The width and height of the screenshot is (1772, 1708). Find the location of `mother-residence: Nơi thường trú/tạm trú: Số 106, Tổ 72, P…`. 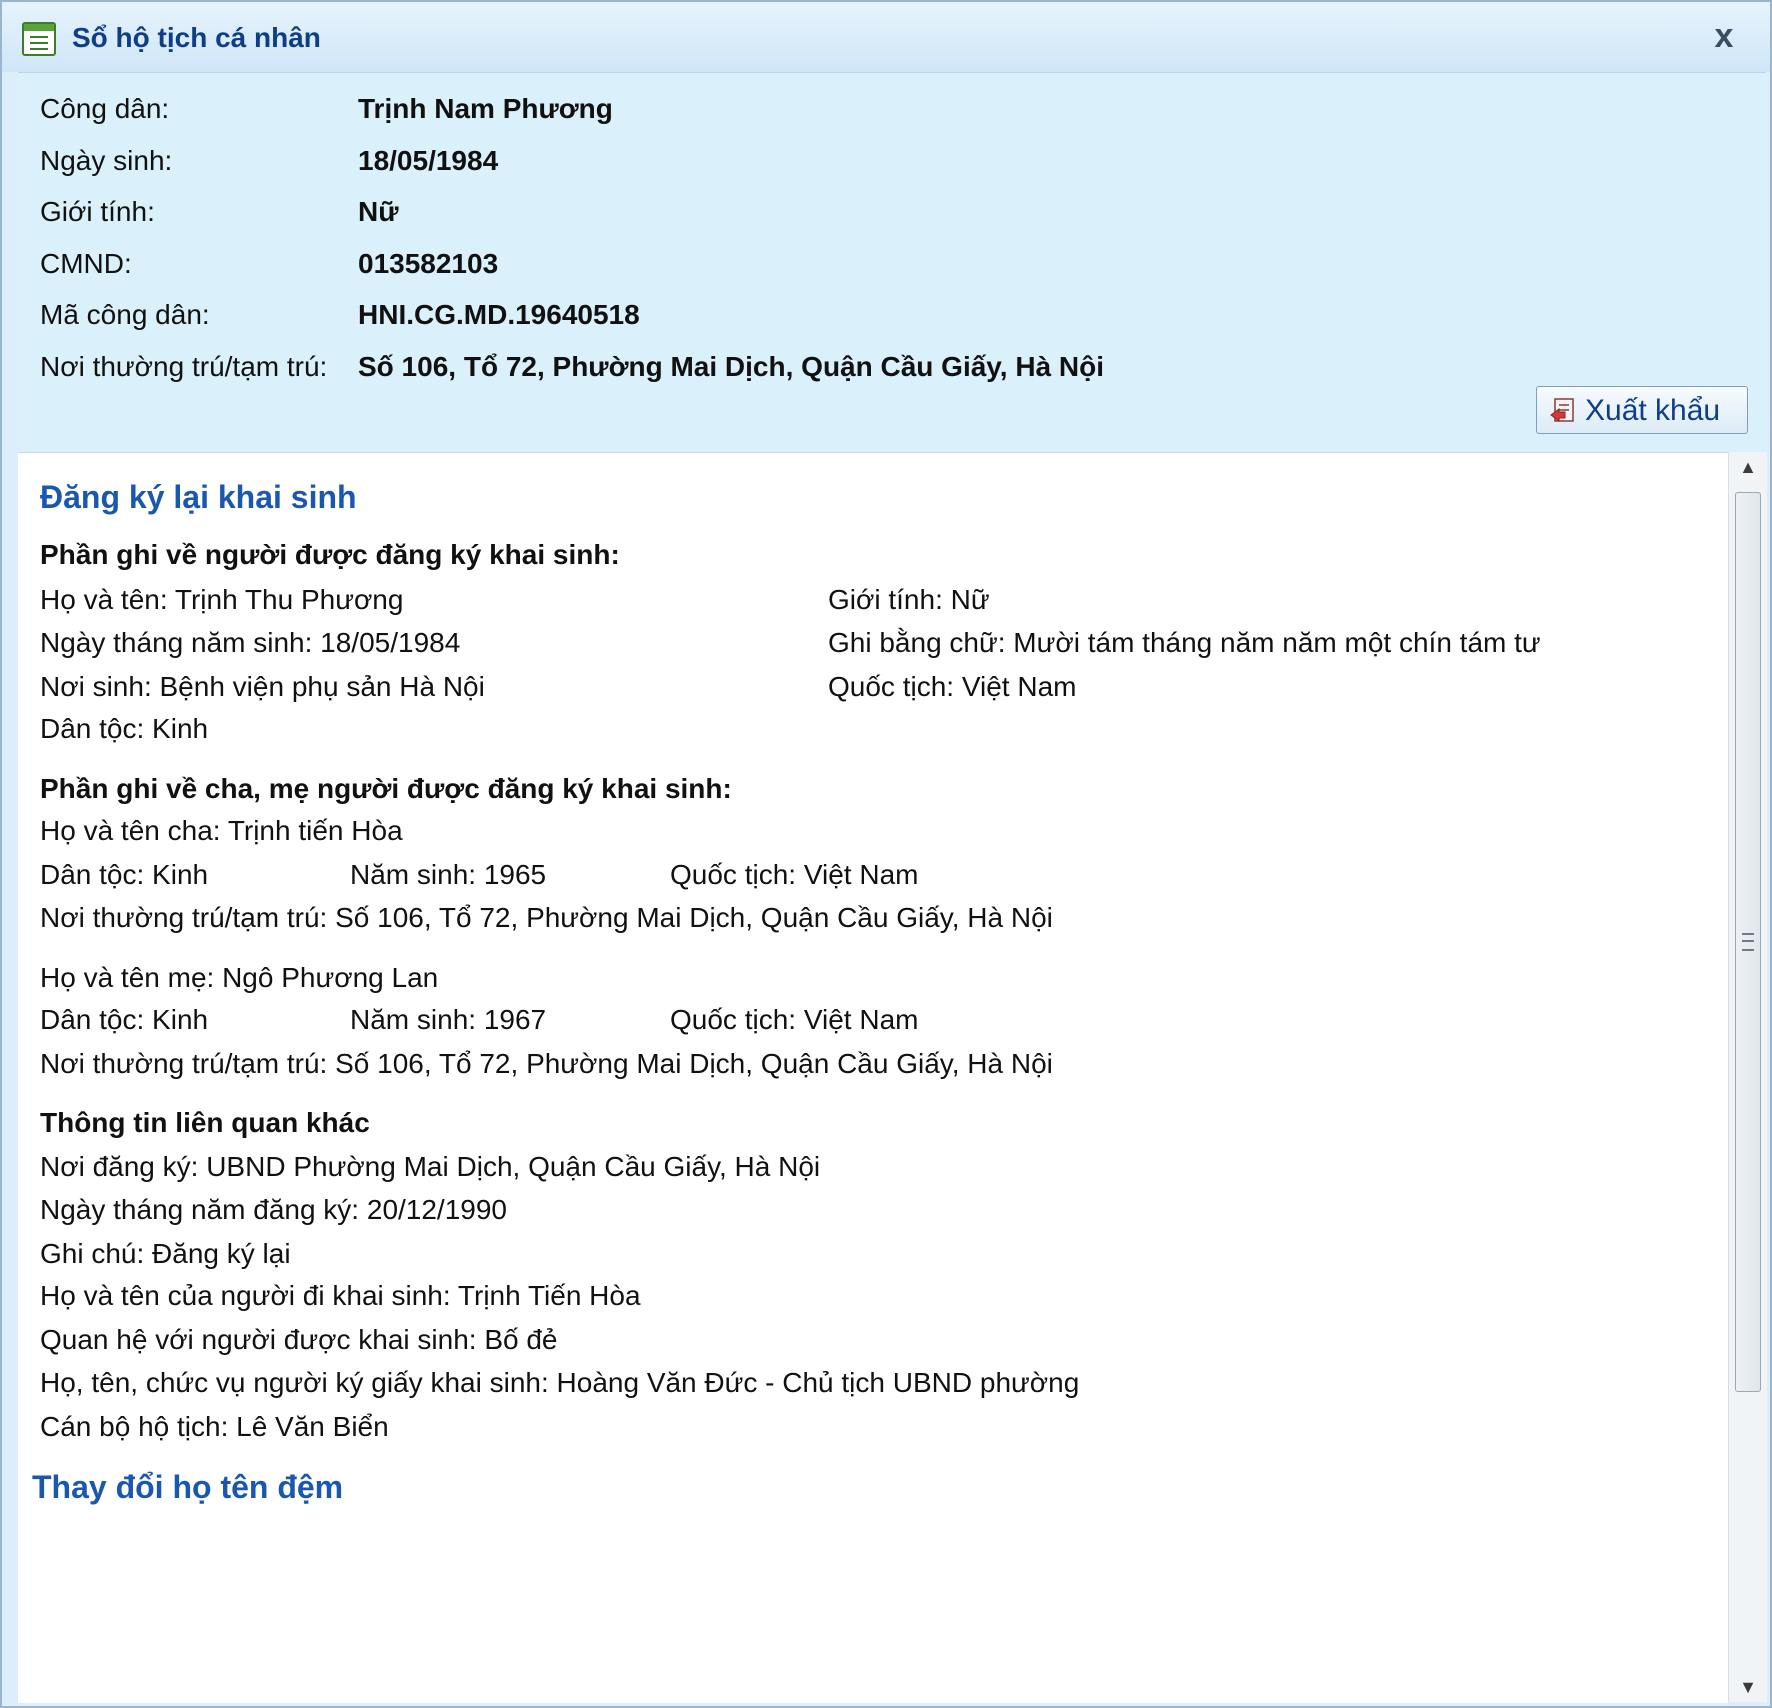

mother-residence: Nơi thường trú/tạm trú: Số 106, Tổ 72, P… is located at coordinates (546, 1063).